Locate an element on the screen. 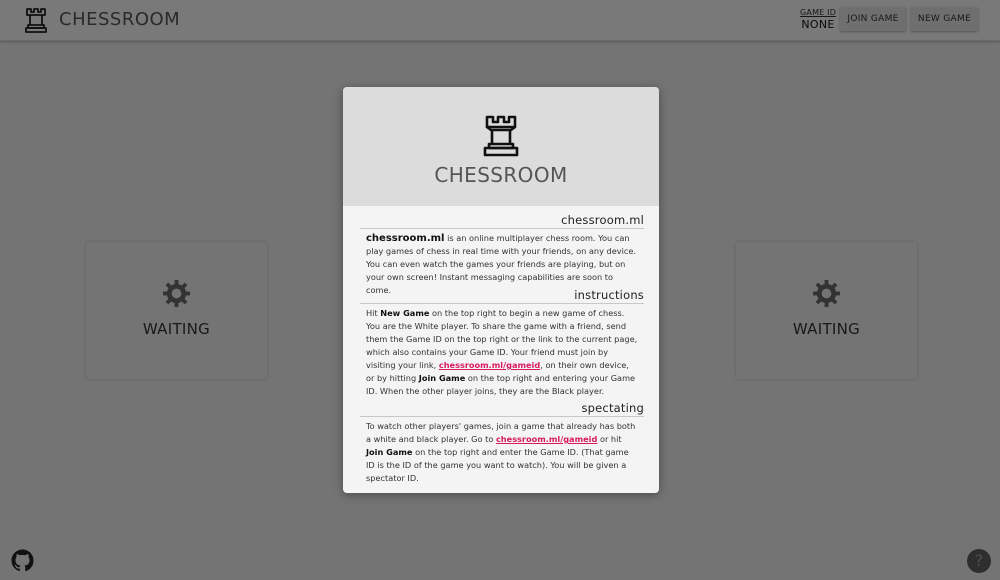 The image size is (1000, 580). instructions-heading: instructions is located at coordinates (502, 296).